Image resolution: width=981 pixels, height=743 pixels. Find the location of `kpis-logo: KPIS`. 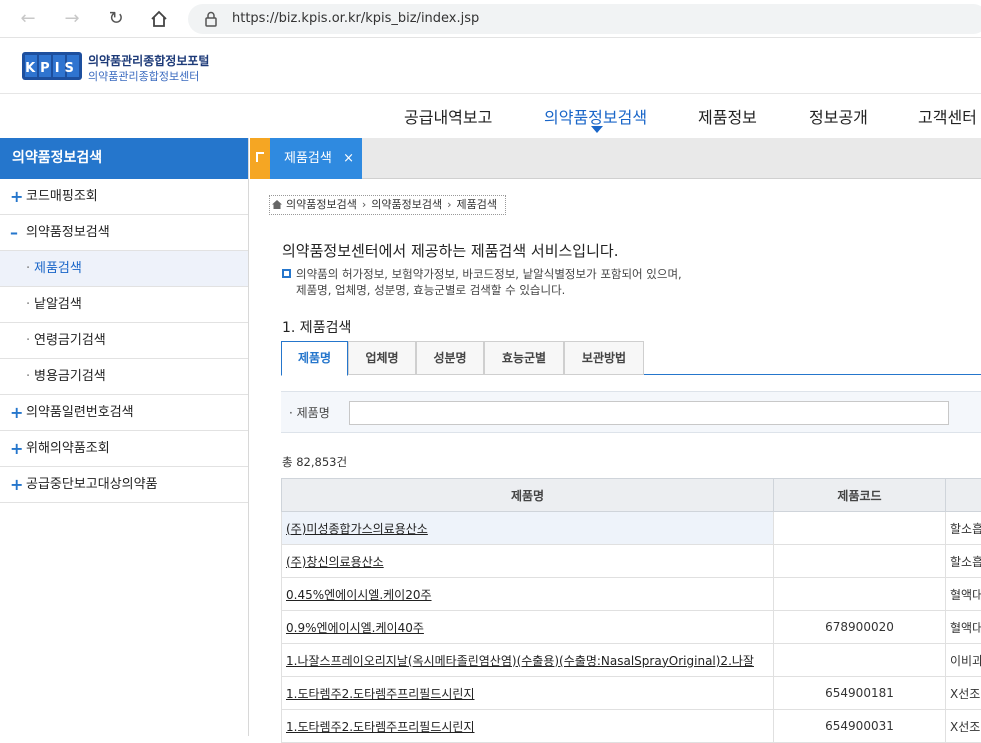

kpis-logo: KPIS is located at coordinates (52, 65).